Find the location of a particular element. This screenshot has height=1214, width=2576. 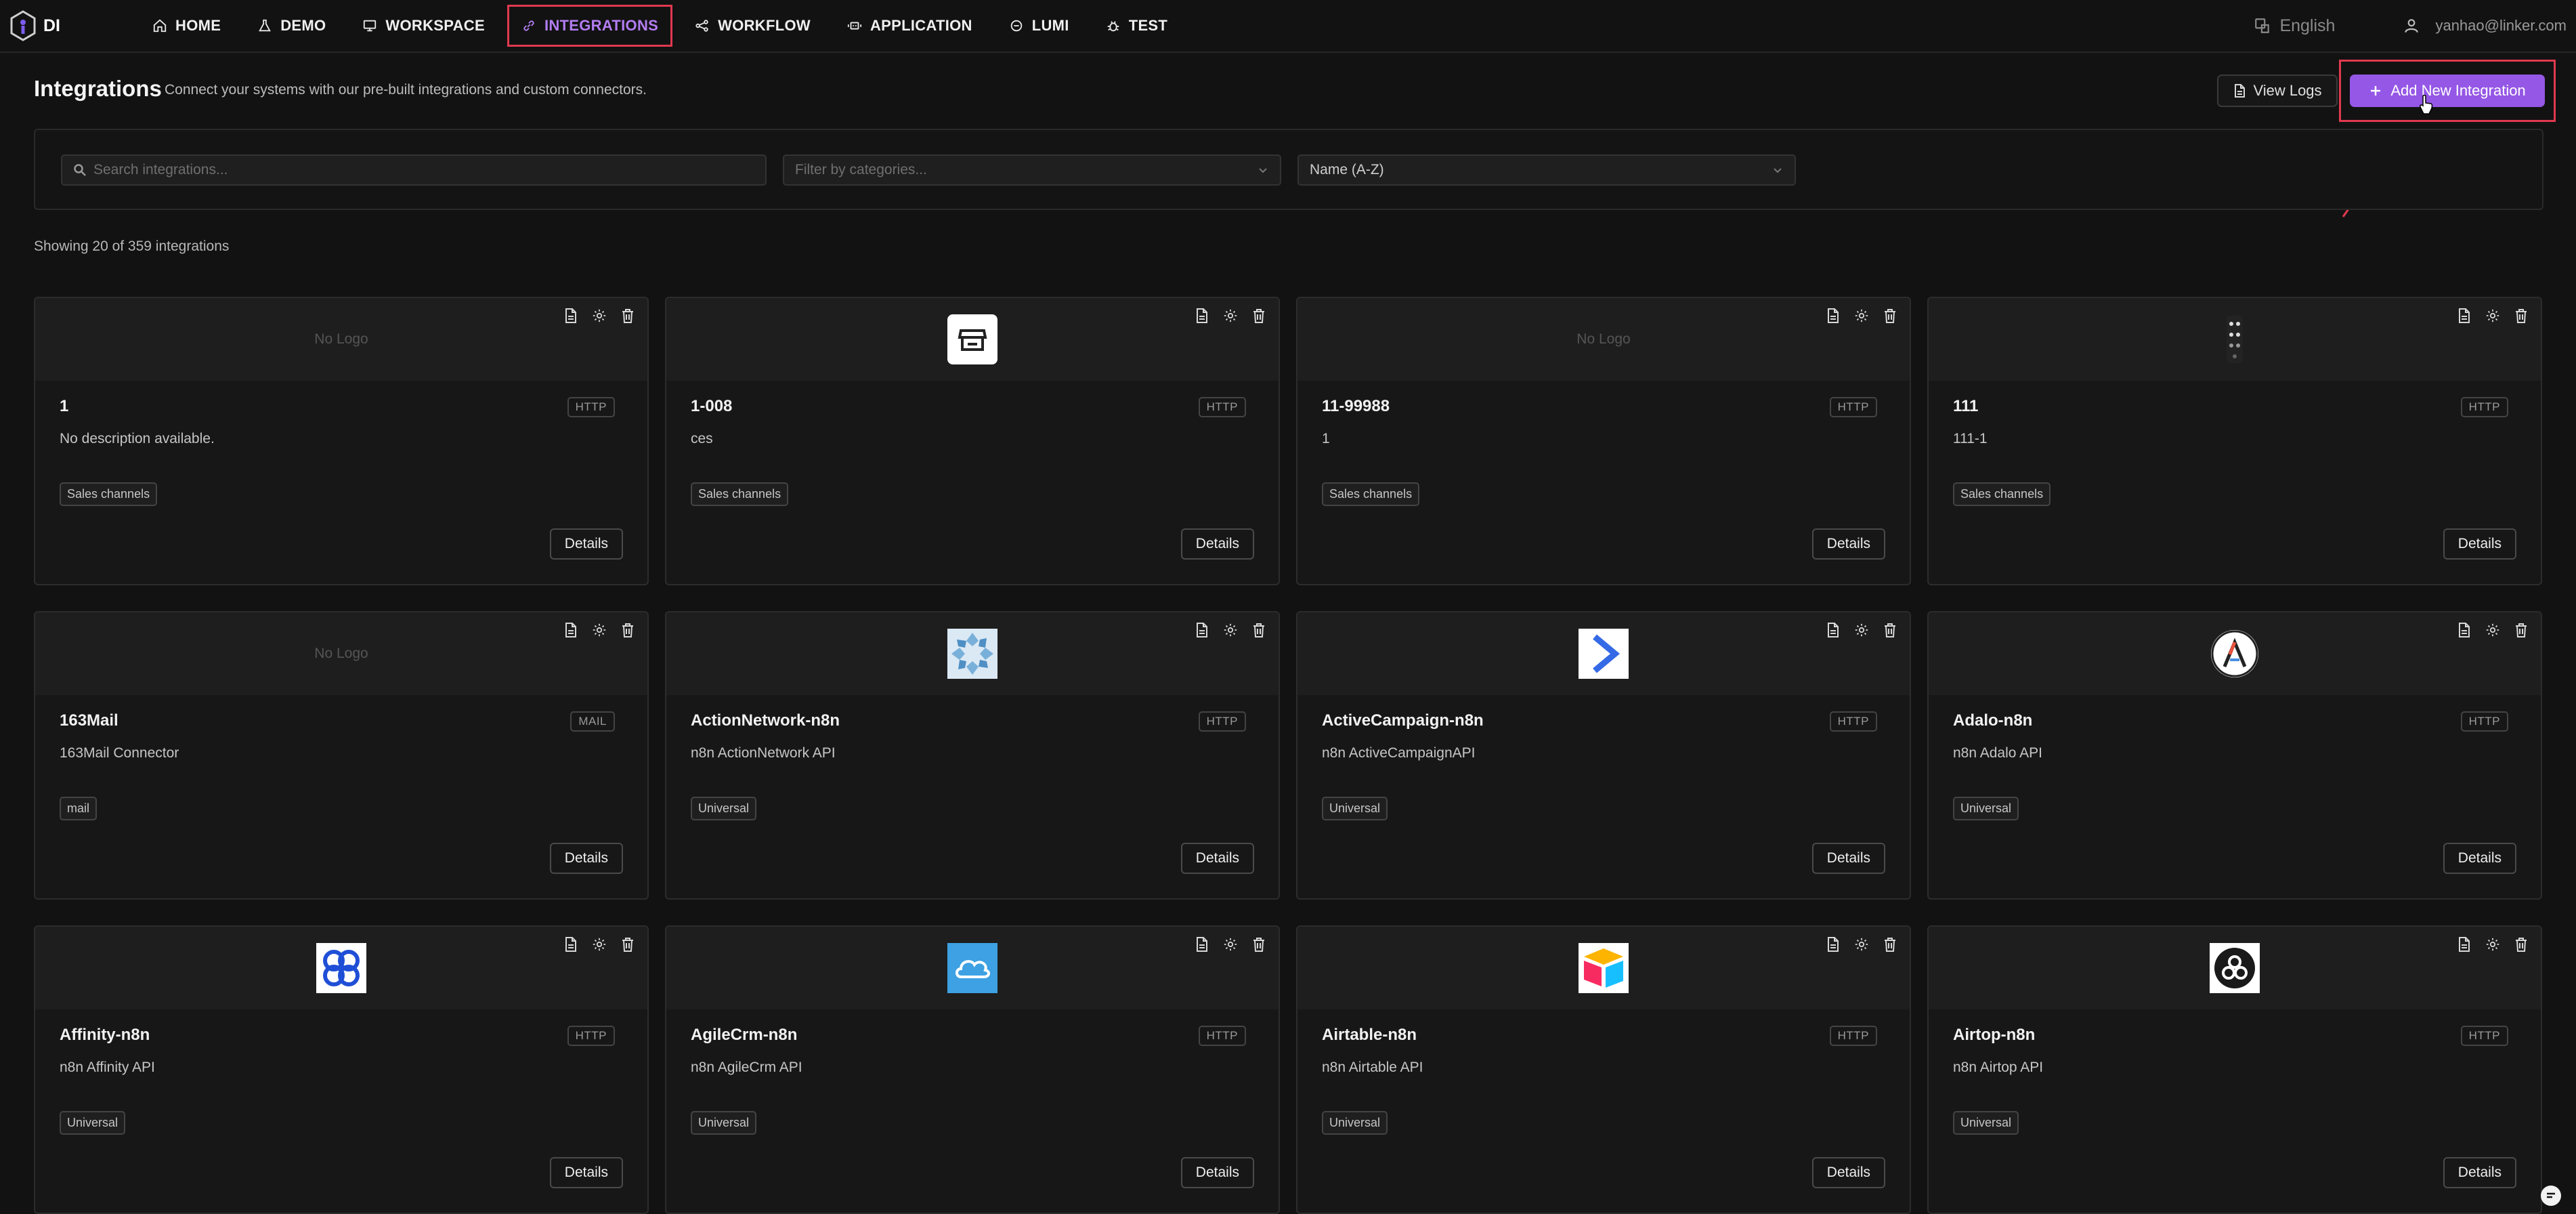

integration-card: 1-008 HTTP ces Sales channels Details is located at coordinates (972, 441).